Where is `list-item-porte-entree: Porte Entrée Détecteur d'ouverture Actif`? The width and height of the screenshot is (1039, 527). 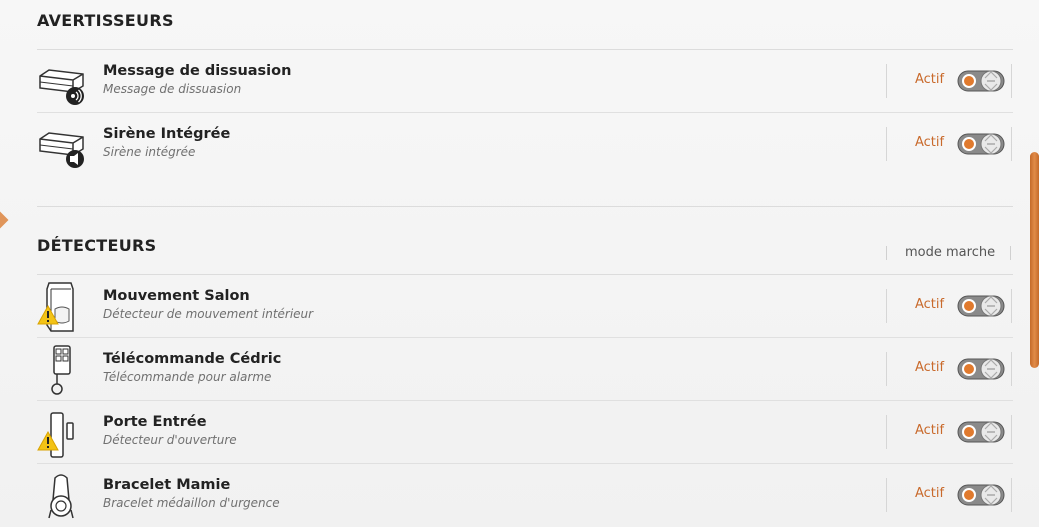
list-item-porte-entree: Porte Entrée Détecteur d'ouverture Actif is located at coordinates (525, 432).